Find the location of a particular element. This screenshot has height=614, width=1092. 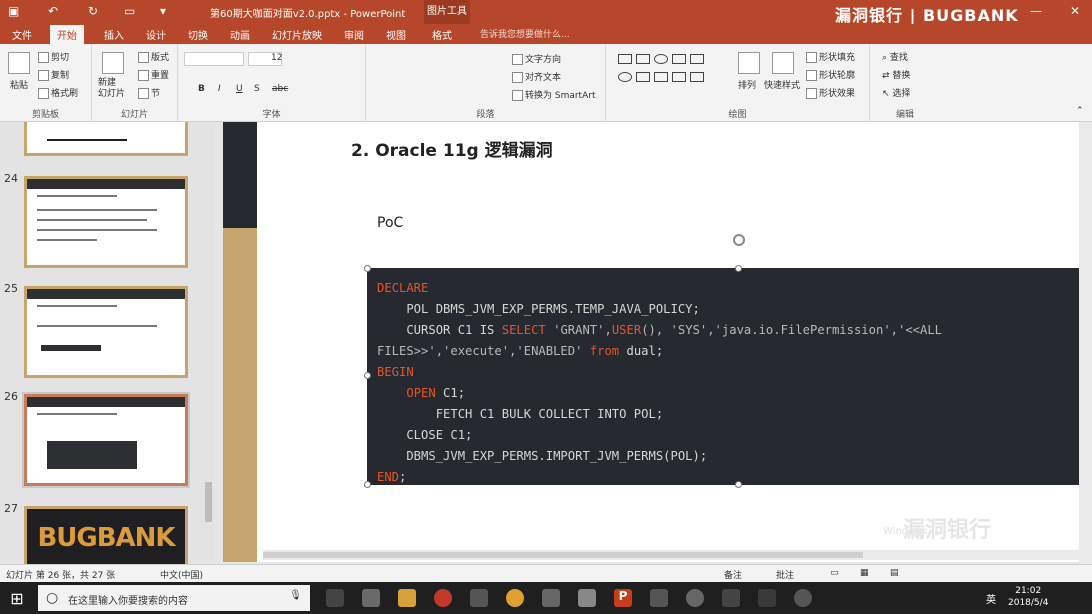

italic-button: I is located at coordinates (219, 89).